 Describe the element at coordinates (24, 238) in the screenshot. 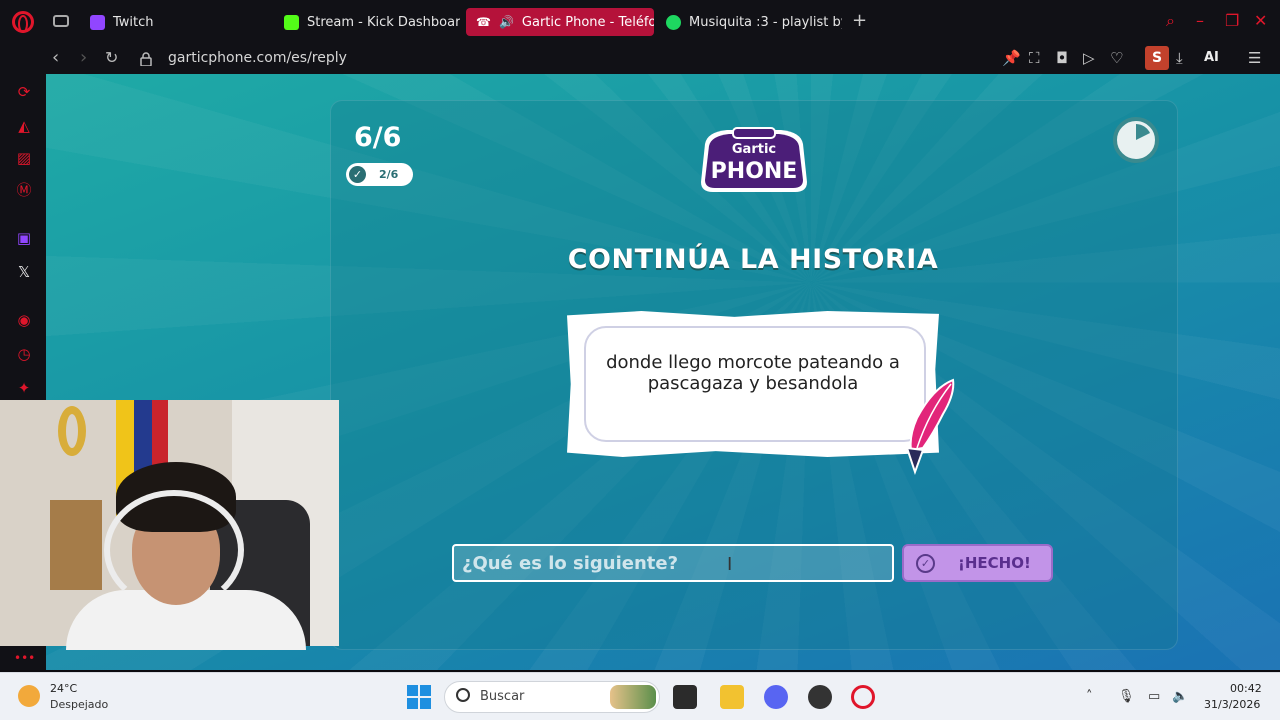

I see `sidebar-twitch-icon: ▣` at that location.